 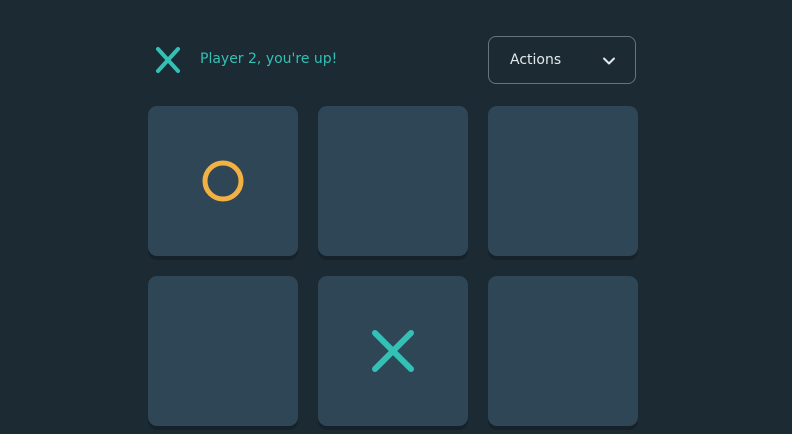 What do you see at coordinates (269, 59) in the screenshot?
I see `turn-status-text: Player 2, you're up!` at bounding box center [269, 59].